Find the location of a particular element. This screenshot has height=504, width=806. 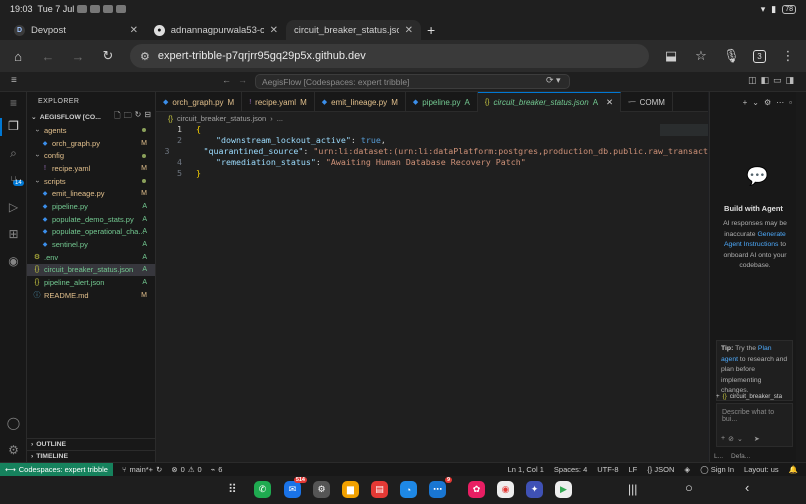

github-icon: ◉ is located at coordinates (13, 261).